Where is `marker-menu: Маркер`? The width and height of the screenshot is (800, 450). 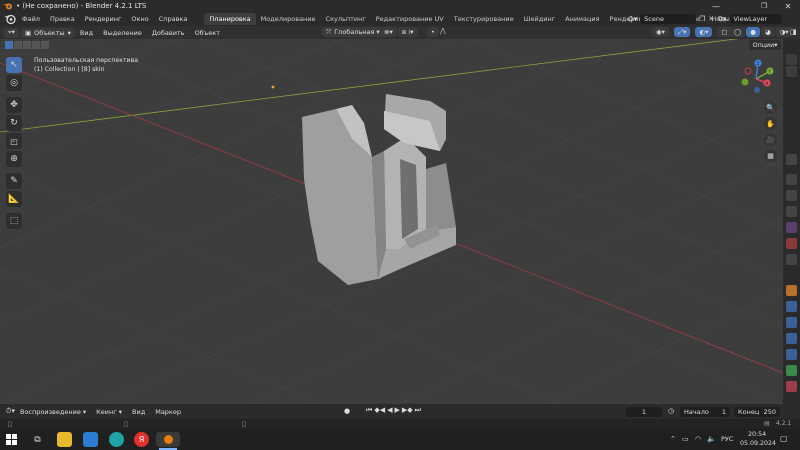
marker-menu: Маркер is located at coordinates (168, 412).